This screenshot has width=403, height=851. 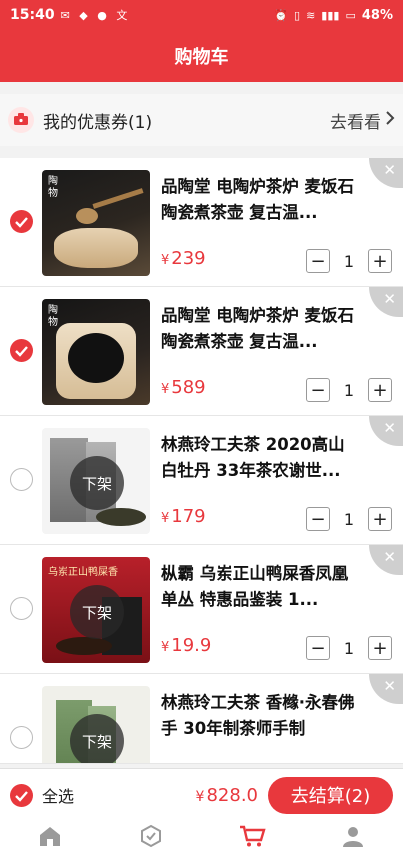 I want to click on price-value: 19.9, so click(x=191, y=645).